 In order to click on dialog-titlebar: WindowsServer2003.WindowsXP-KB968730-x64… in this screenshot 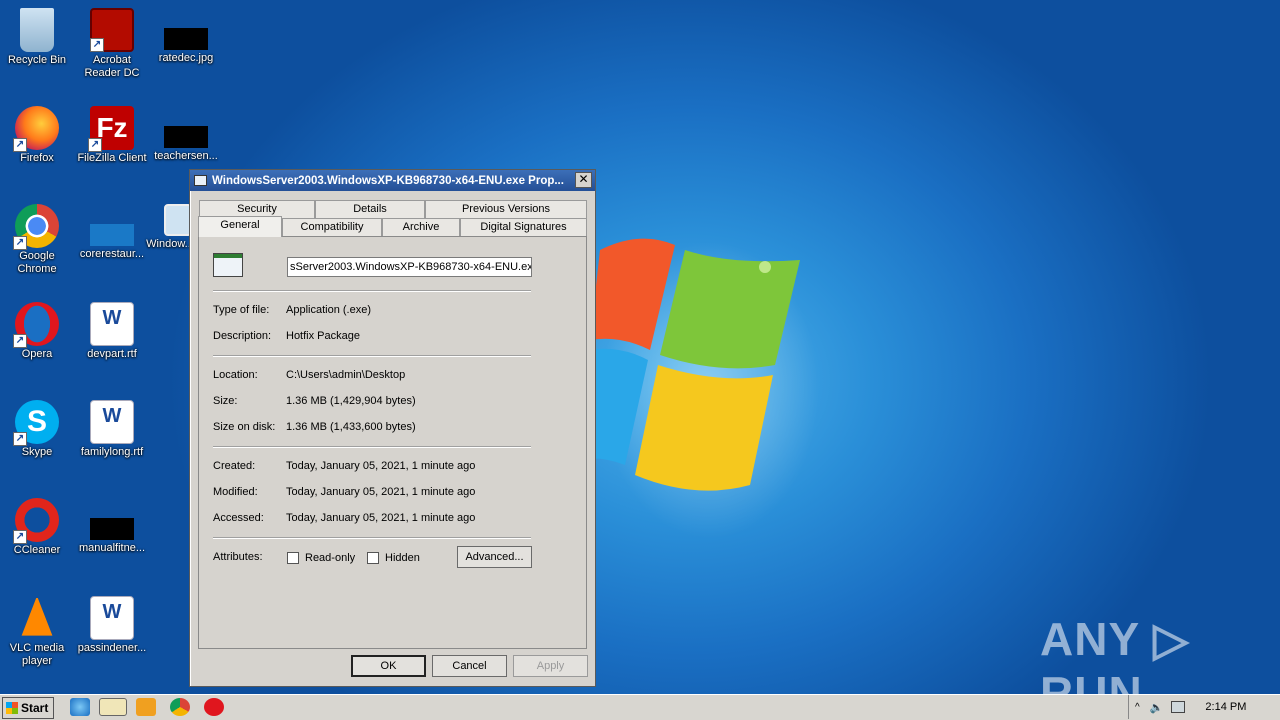, I will do `click(392, 180)`.